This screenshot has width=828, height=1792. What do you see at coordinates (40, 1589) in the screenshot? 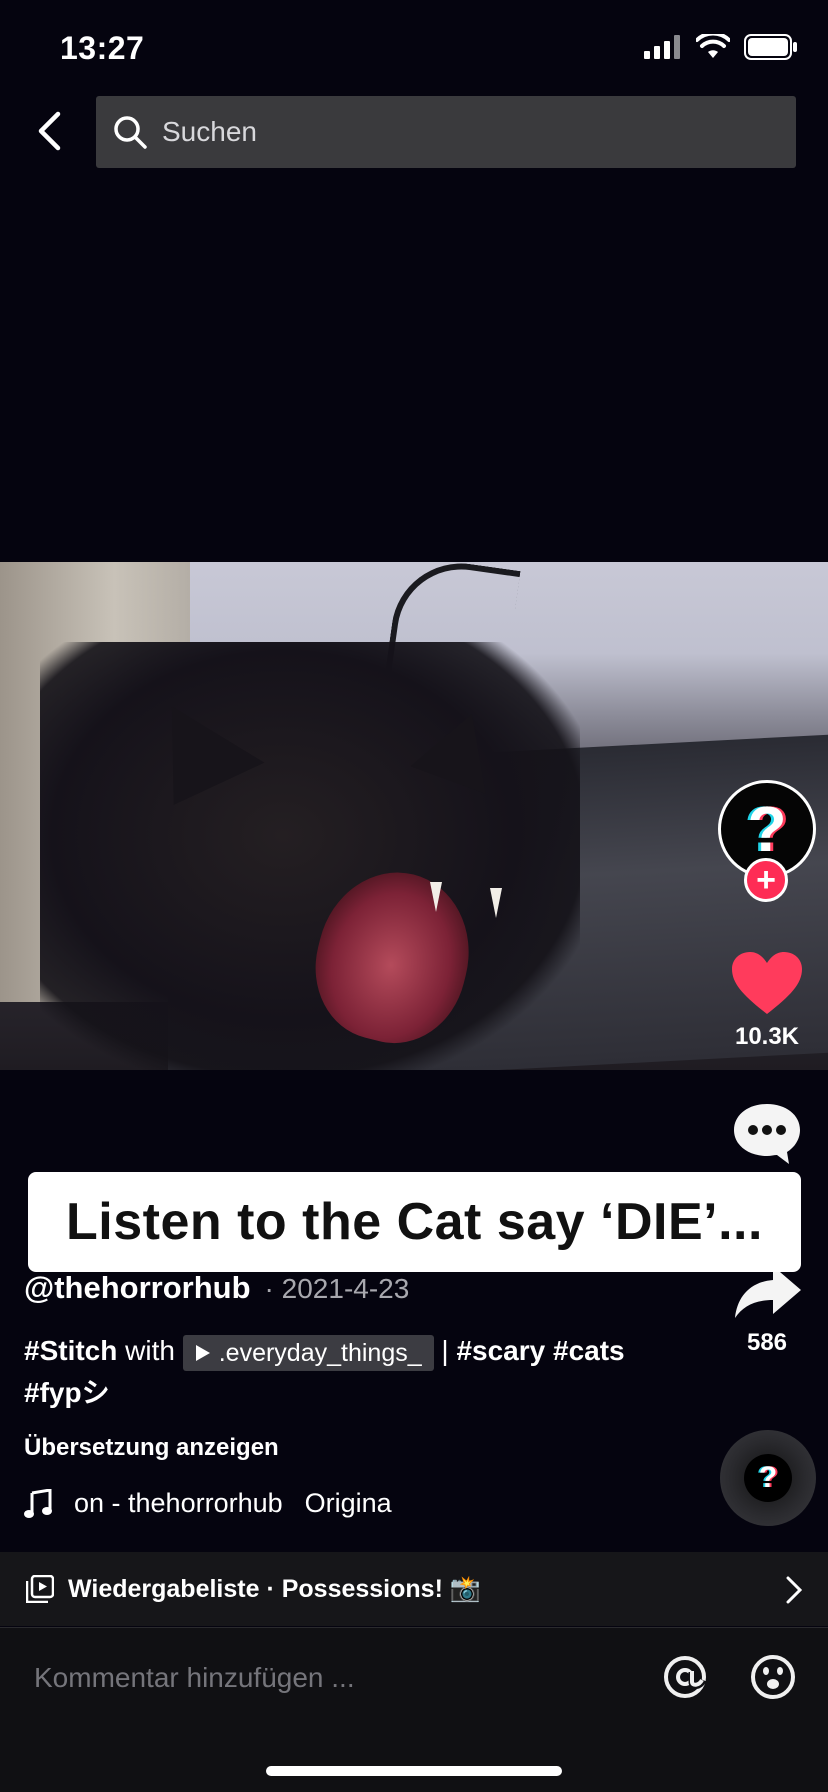
I see `playlist-icon` at bounding box center [40, 1589].